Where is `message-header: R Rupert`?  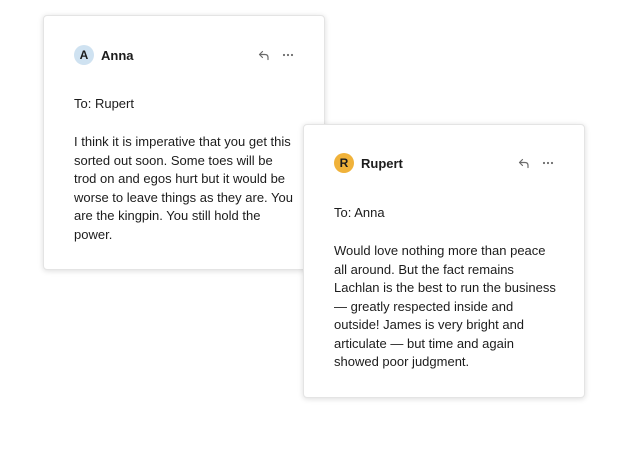 message-header: R Rupert is located at coordinates (444, 163).